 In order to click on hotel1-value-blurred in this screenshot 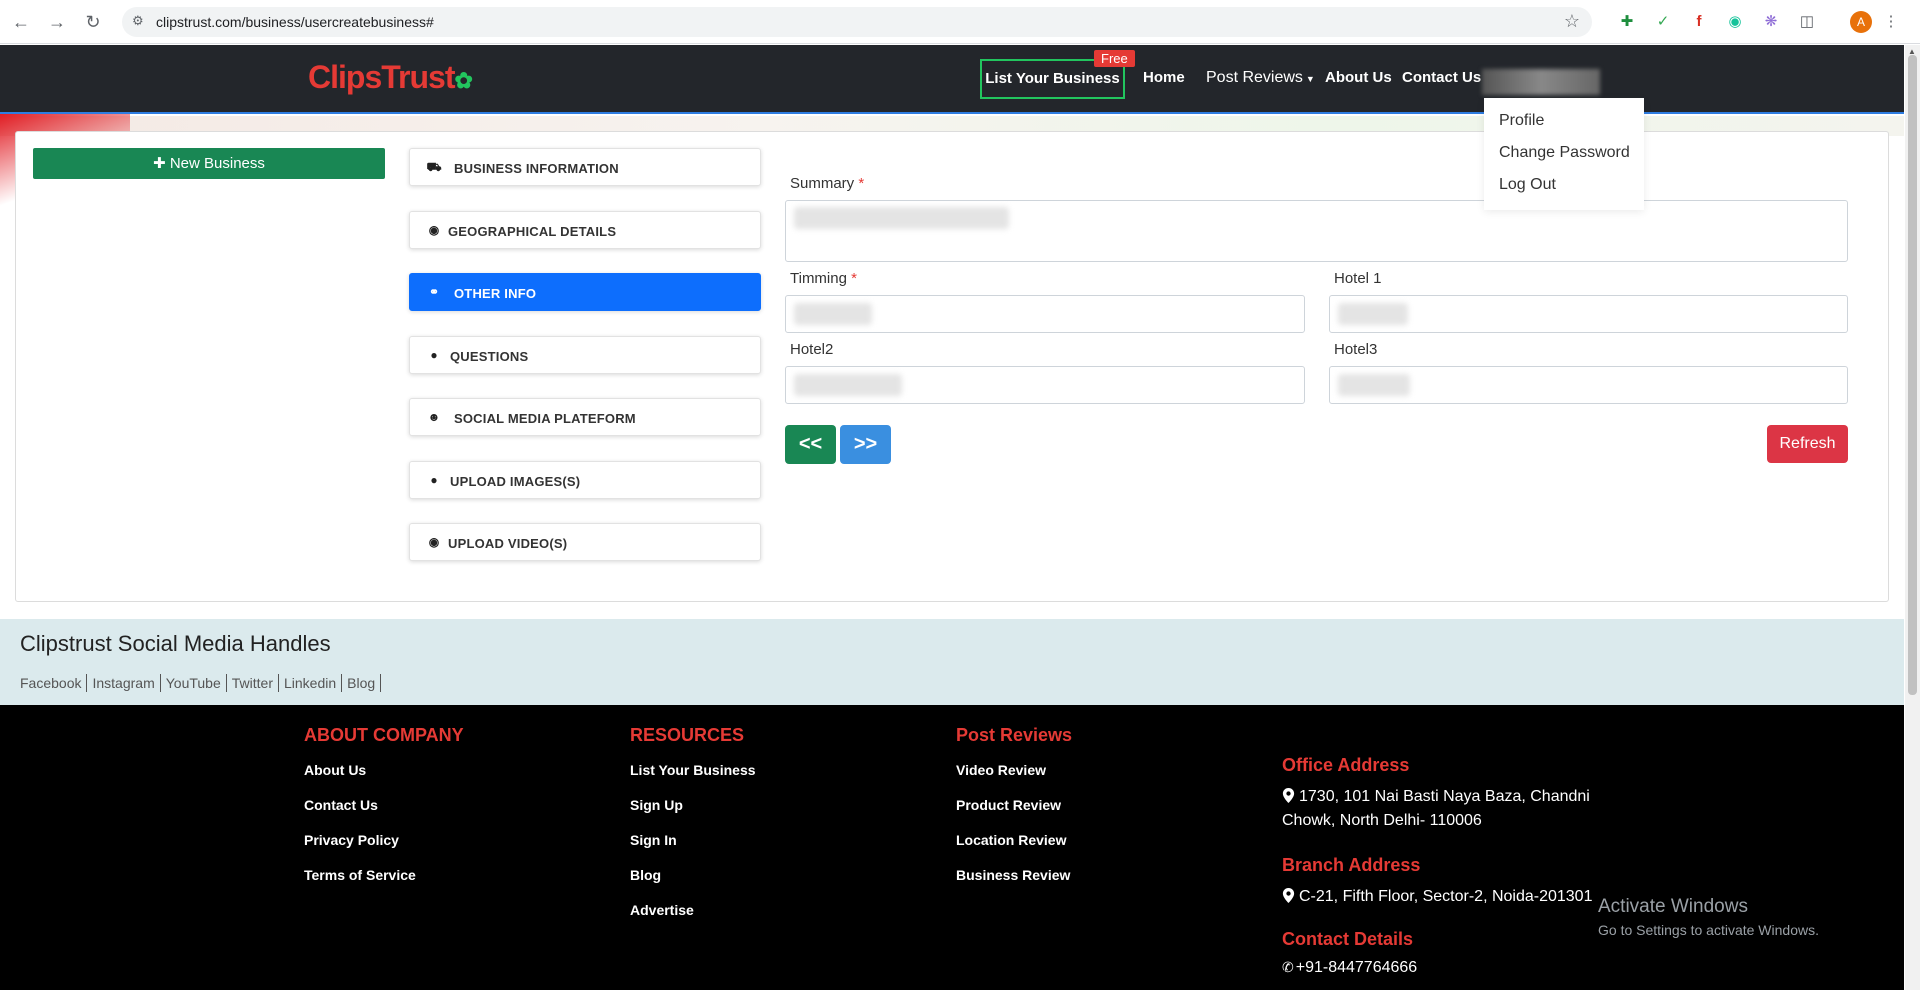, I will do `click(1373, 314)`.